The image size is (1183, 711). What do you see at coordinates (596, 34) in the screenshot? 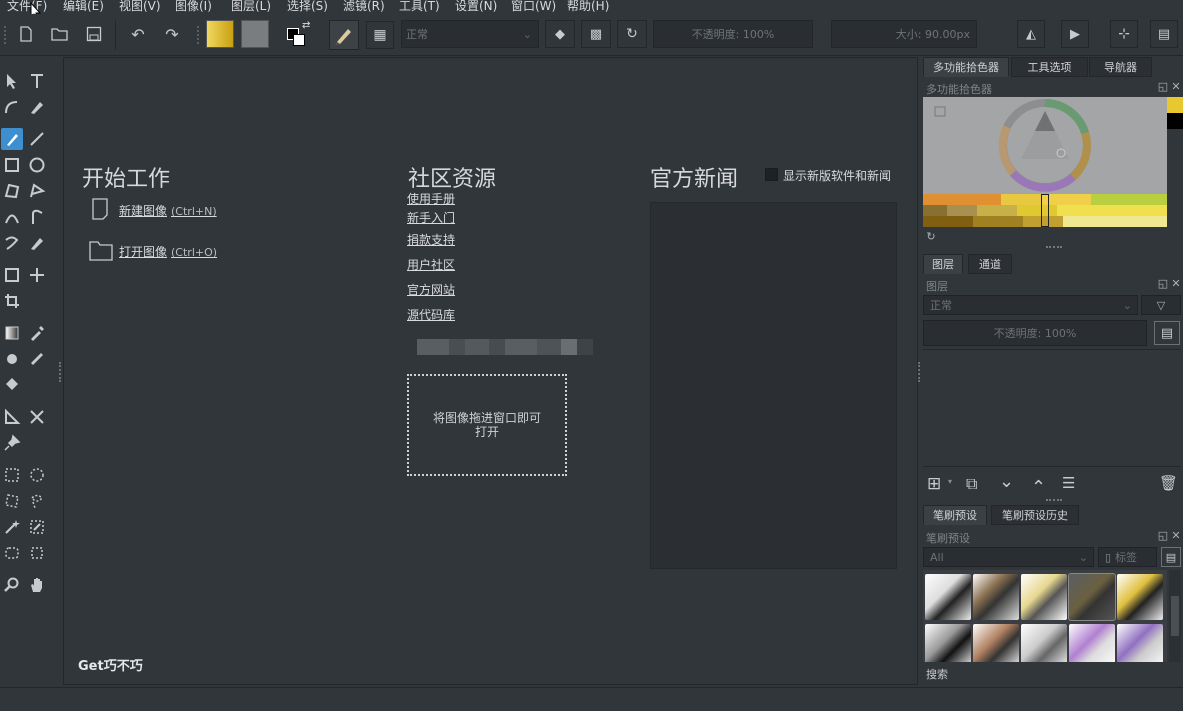
I see `preserve-alpha-button: ▩` at bounding box center [596, 34].